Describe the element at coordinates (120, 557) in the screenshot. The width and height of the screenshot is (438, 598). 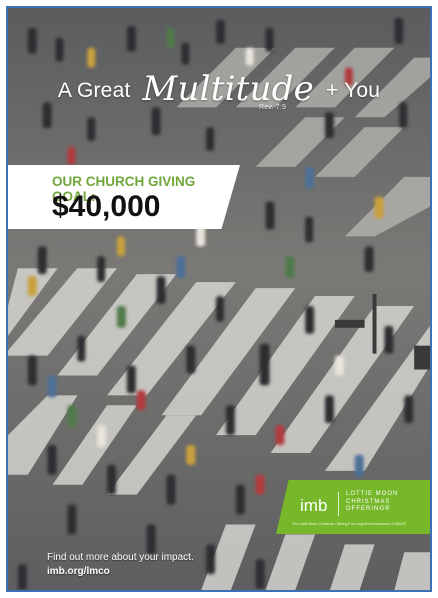
I see `find-out-more-text: Find out more about your impact.` at that location.